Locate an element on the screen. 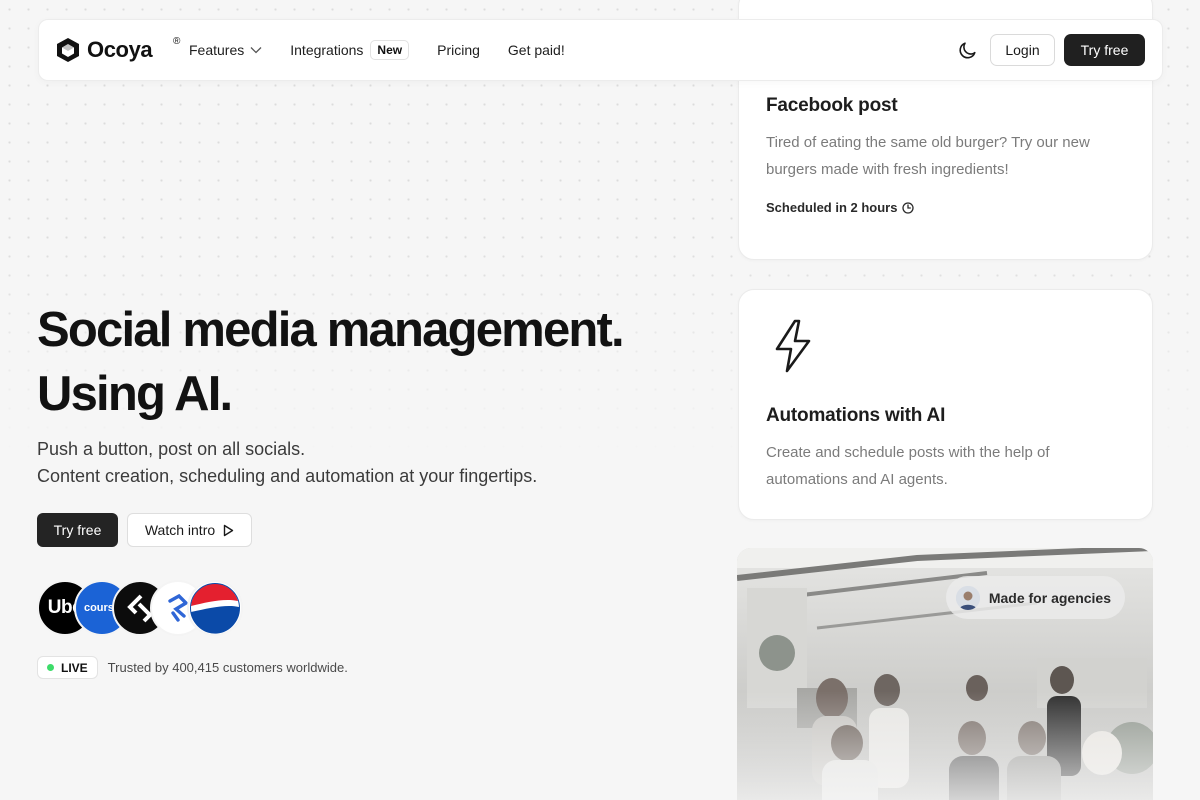  nav-get-paid-label: Get paid! is located at coordinates (536, 50).